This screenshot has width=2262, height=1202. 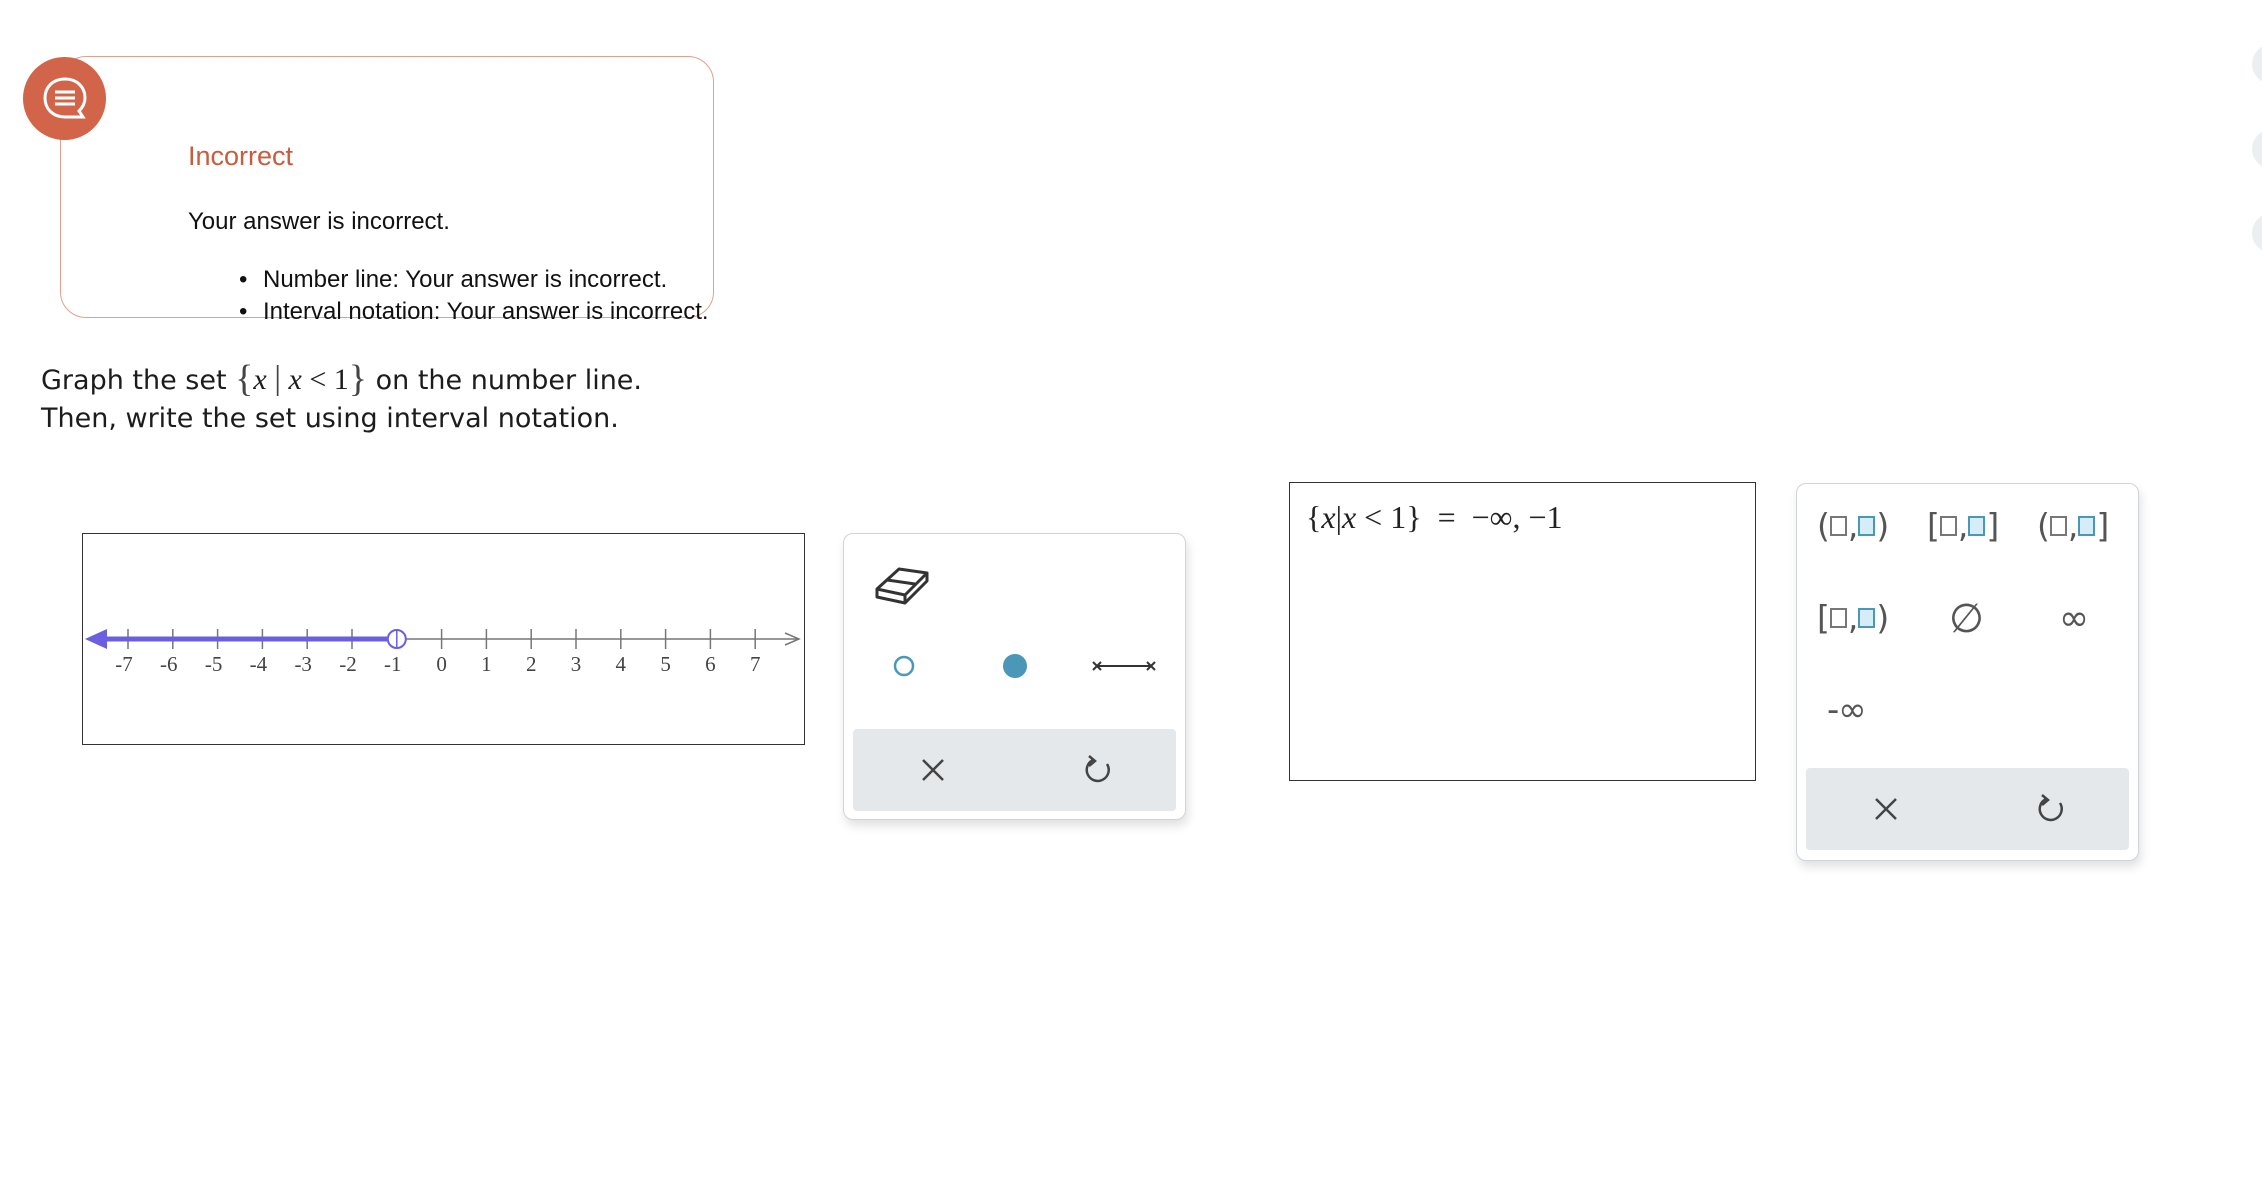 I want to click on open-endpoint-tool, so click(x=904, y=666).